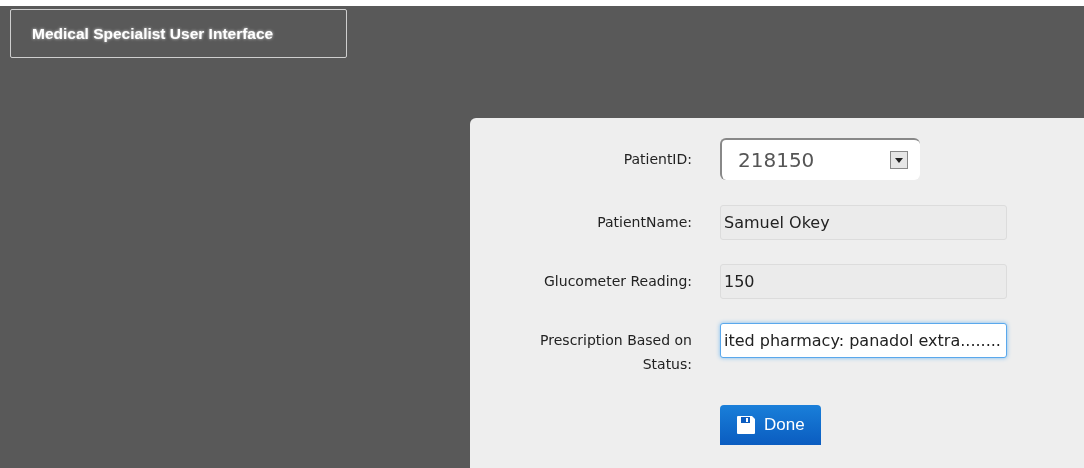  Describe the element at coordinates (615, 352) in the screenshot. I see `field-label: Prescription Based on Status:` at that location.